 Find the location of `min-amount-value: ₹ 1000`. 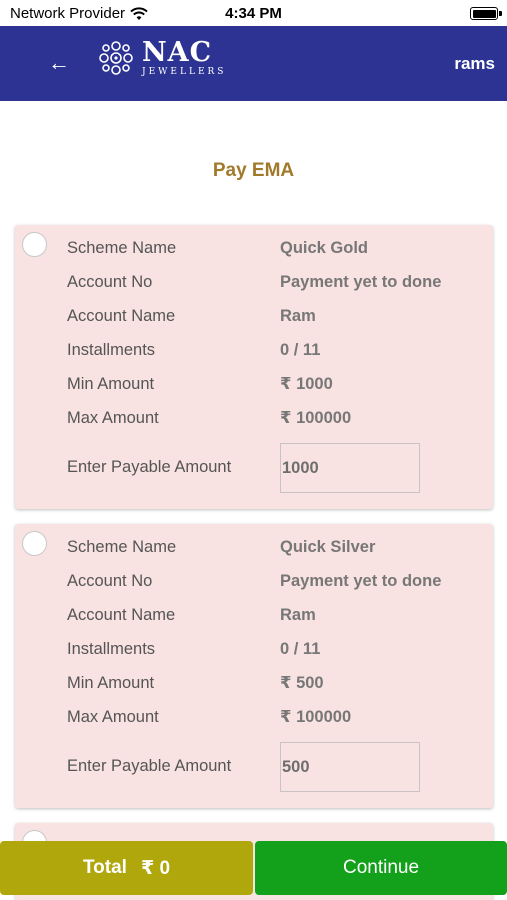

min-amount-value: ₹ 1000 is located at coordinates (306, 384).